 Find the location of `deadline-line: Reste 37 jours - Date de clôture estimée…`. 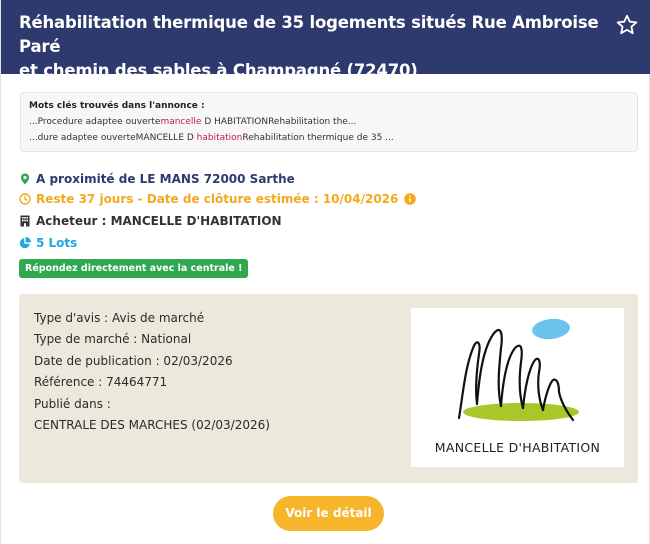

deadline-line: Reste 37 jours - Date de clôture estimée… is located at coordinates (218, 199).